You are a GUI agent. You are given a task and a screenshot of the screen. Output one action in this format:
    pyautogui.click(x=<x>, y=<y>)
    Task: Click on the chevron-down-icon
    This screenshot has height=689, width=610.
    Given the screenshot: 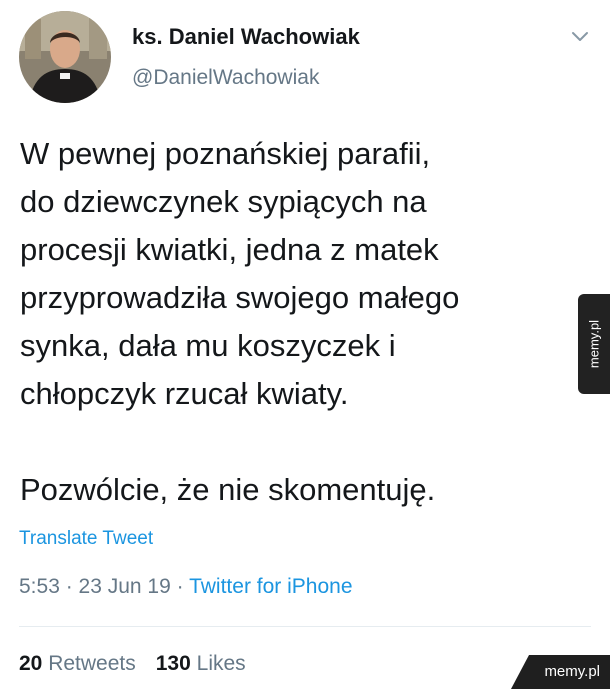 What is the action you would take?
    pyautogui.click(x=580, y=36)
    